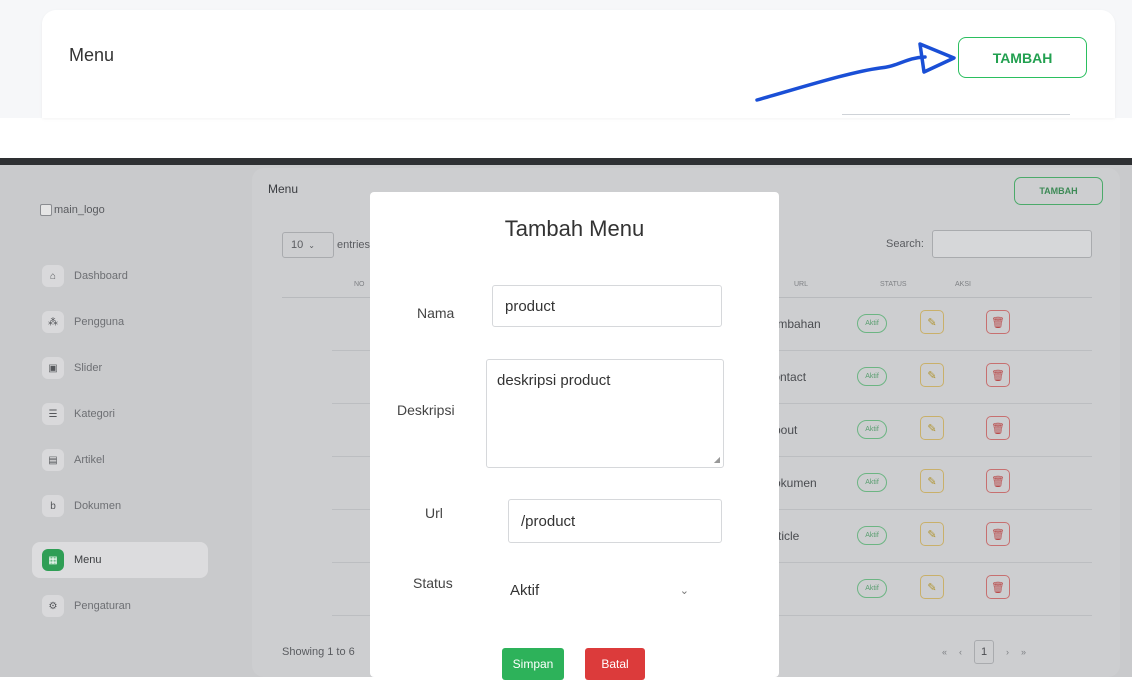 The width and height of the screenshot is (1132, 680). I want to click on home-icon: ⌂, so click(53, 276).